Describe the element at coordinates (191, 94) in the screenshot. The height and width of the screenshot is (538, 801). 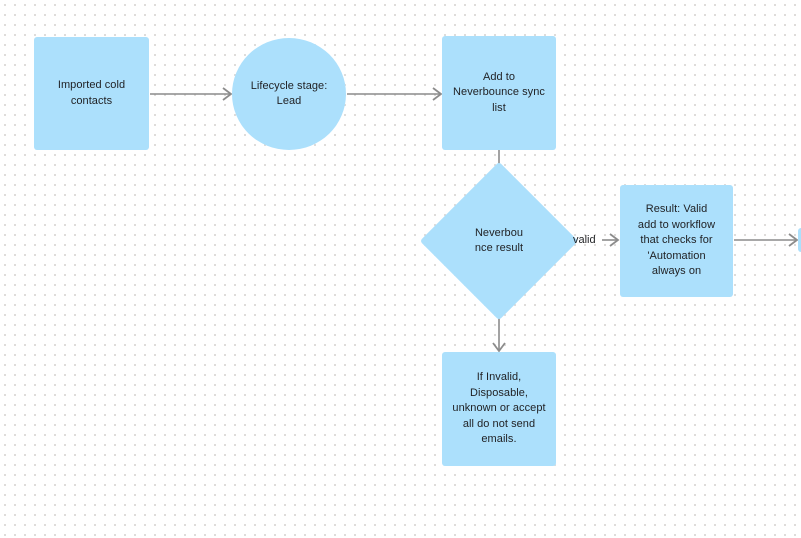
I see `edge-contacts-to-lifecycle` at that location.